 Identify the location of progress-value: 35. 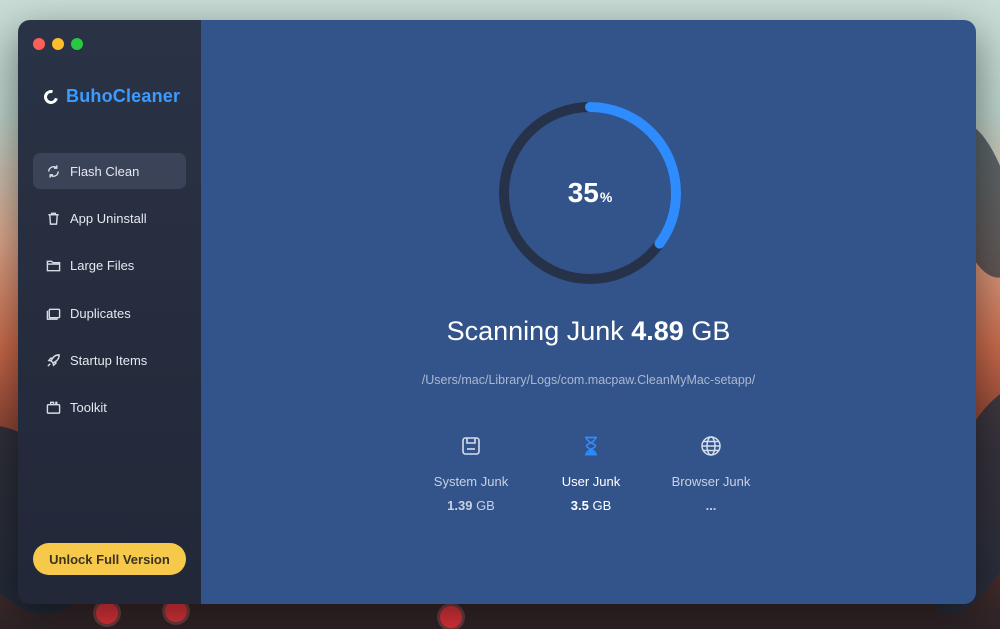
(583, 192).